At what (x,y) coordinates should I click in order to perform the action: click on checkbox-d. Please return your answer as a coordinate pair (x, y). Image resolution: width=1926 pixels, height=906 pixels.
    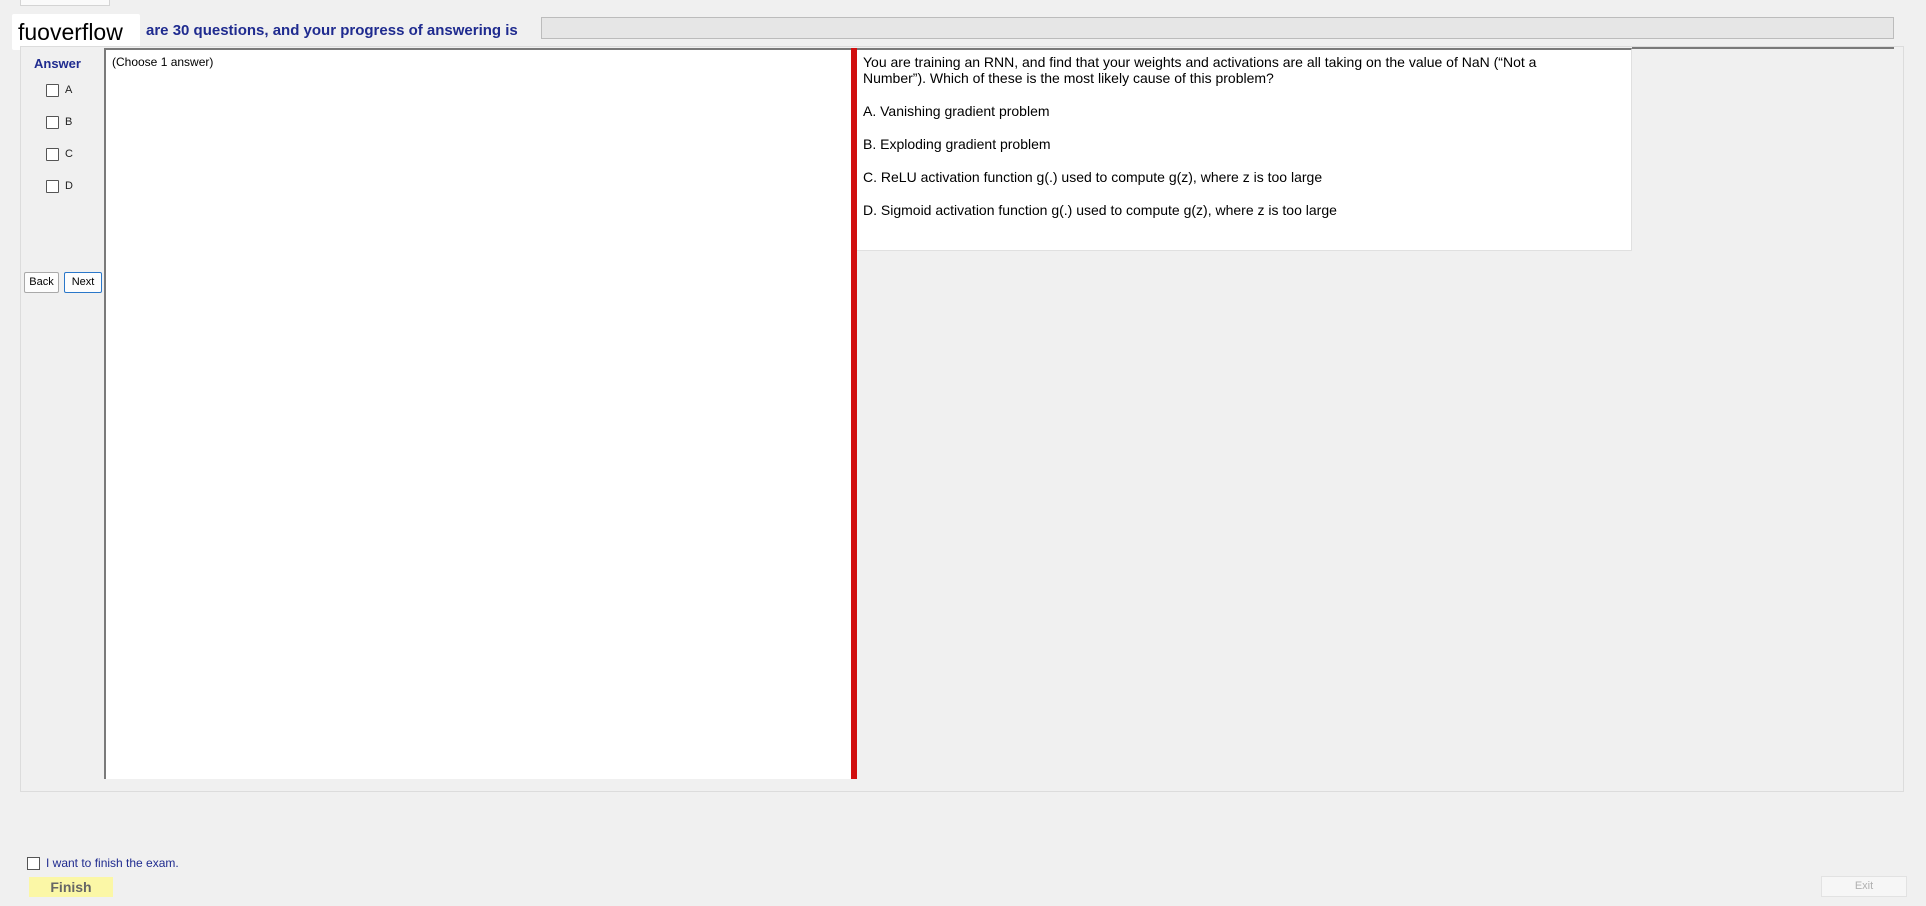
    Looking at the image, I should click on (52, 186).